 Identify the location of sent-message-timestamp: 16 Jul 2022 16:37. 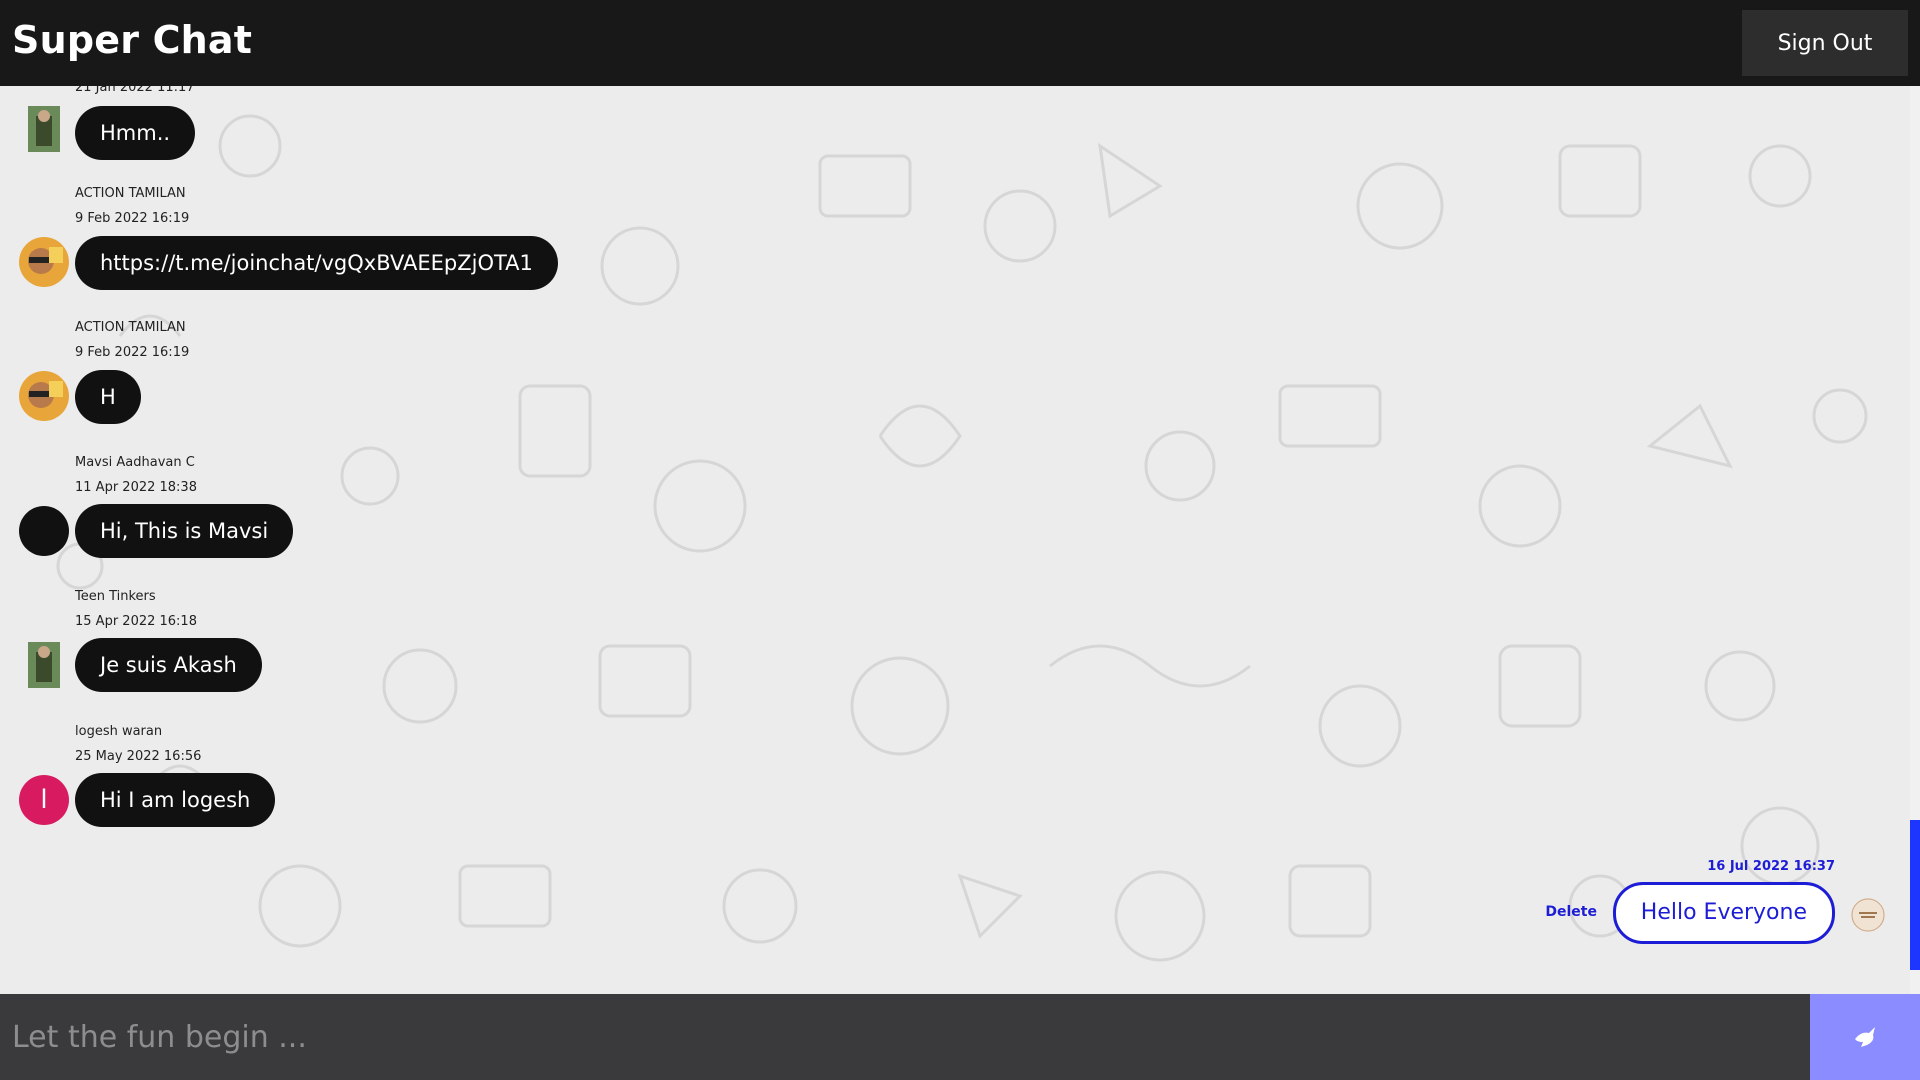
(1771, 866).